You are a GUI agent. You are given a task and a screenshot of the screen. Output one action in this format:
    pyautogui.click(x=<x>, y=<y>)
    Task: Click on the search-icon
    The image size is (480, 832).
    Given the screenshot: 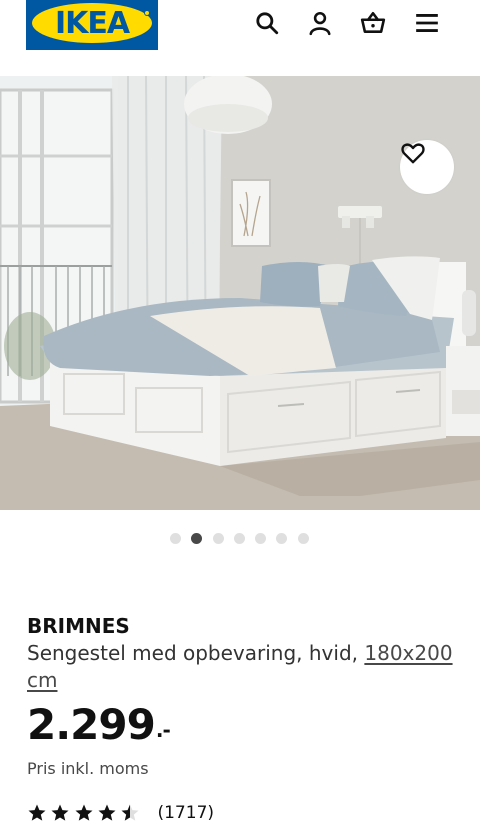 What is the action you would take?
    pyautogui.click(x=267, y=23)
    